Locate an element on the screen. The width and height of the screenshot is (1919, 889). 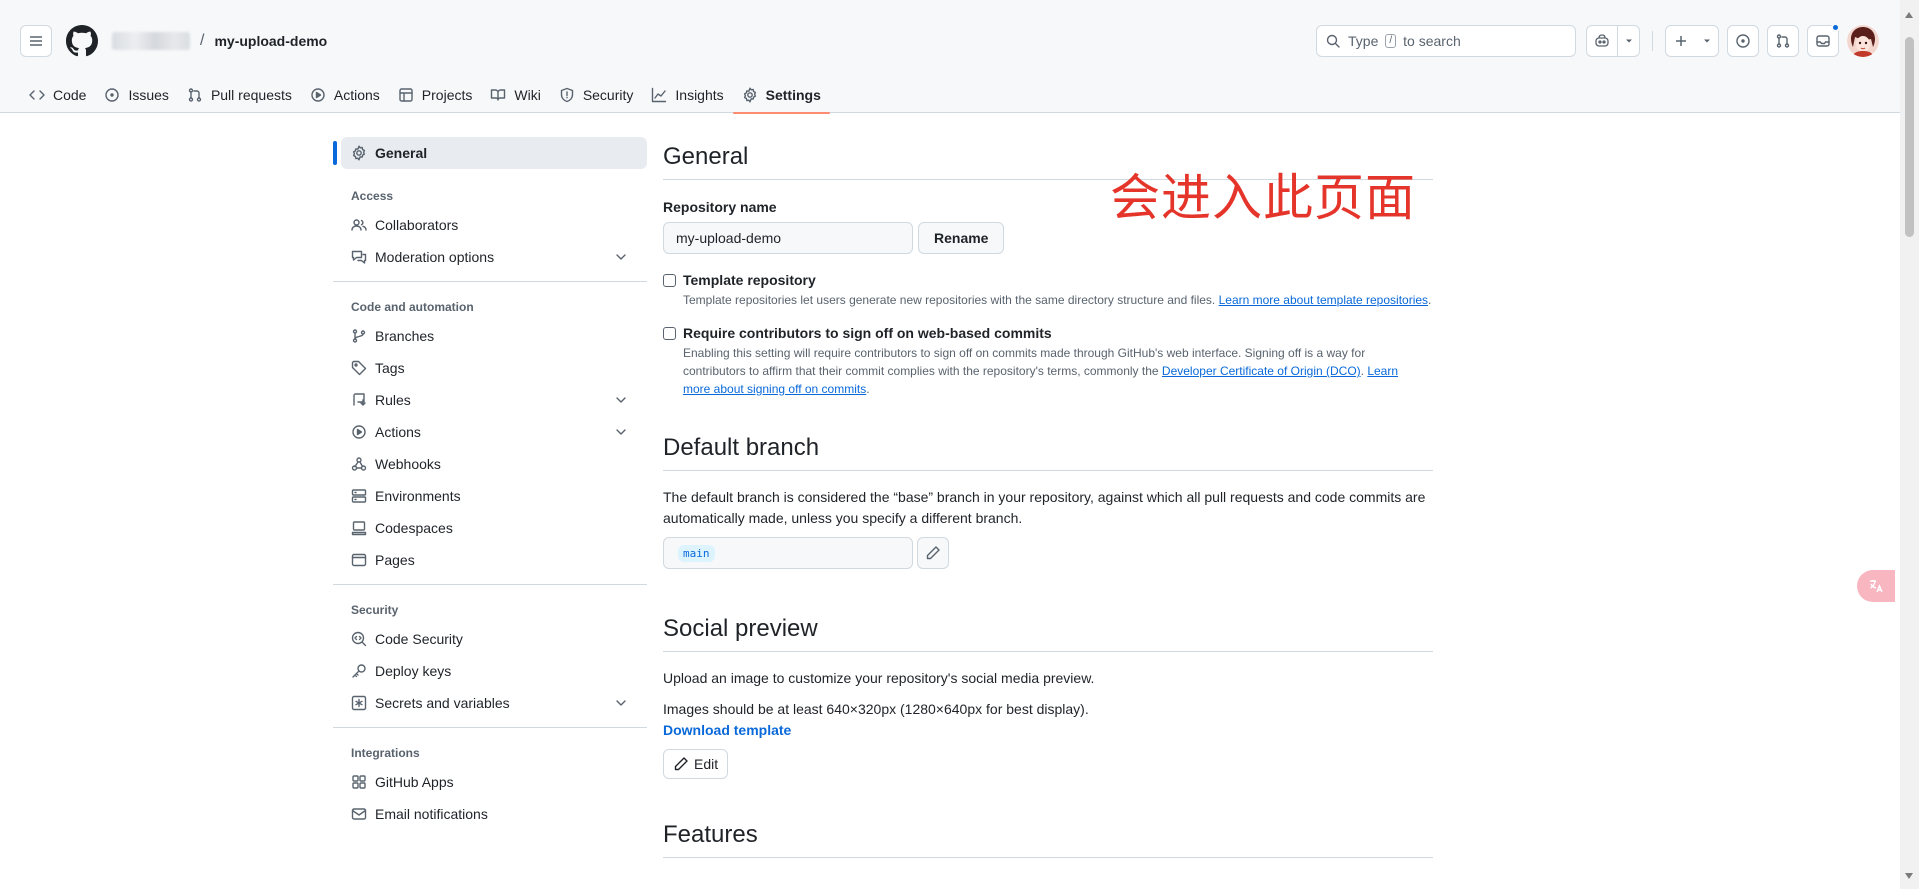
create-new-button is located at coordinates (1692, 41).